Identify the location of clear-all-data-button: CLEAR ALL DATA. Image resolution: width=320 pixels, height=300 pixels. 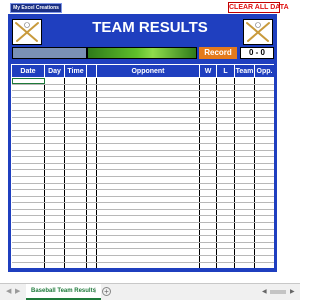
(258, 7).